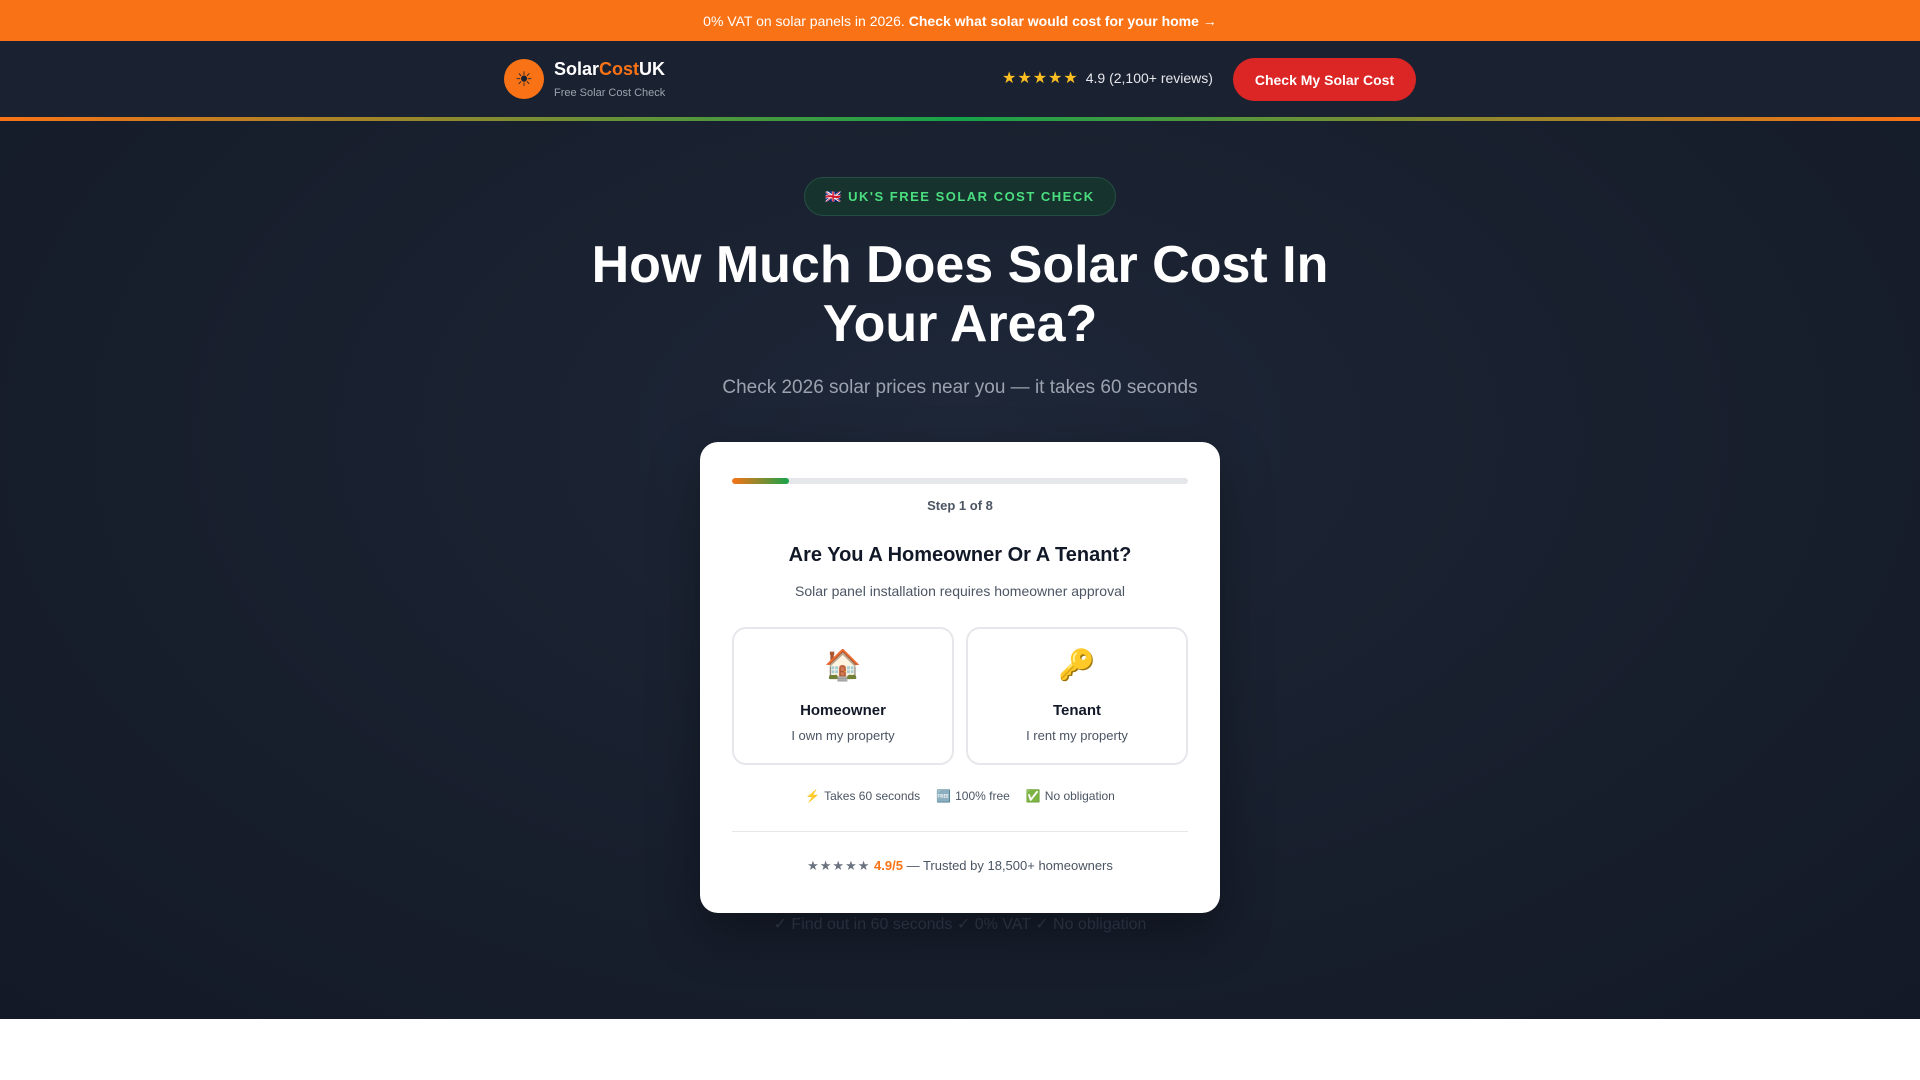  Describe the element at coordinates (843, 710) in the screenshot. I see `option-title: Homeowner` at that location.